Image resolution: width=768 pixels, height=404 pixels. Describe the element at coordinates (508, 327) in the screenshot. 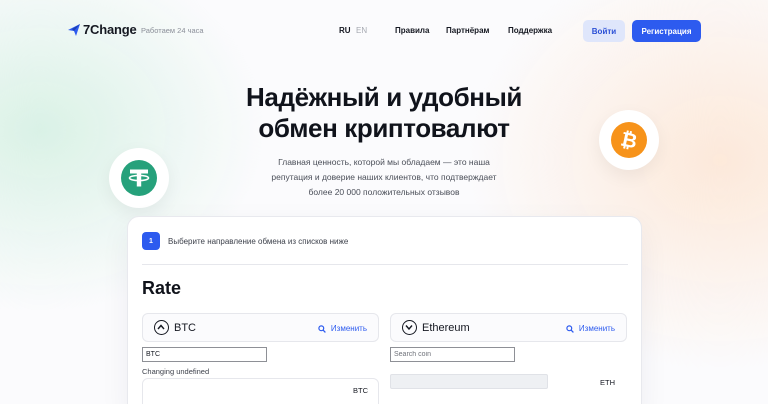

I see `to-coin-selector: Ethereum Изменить` at that location.